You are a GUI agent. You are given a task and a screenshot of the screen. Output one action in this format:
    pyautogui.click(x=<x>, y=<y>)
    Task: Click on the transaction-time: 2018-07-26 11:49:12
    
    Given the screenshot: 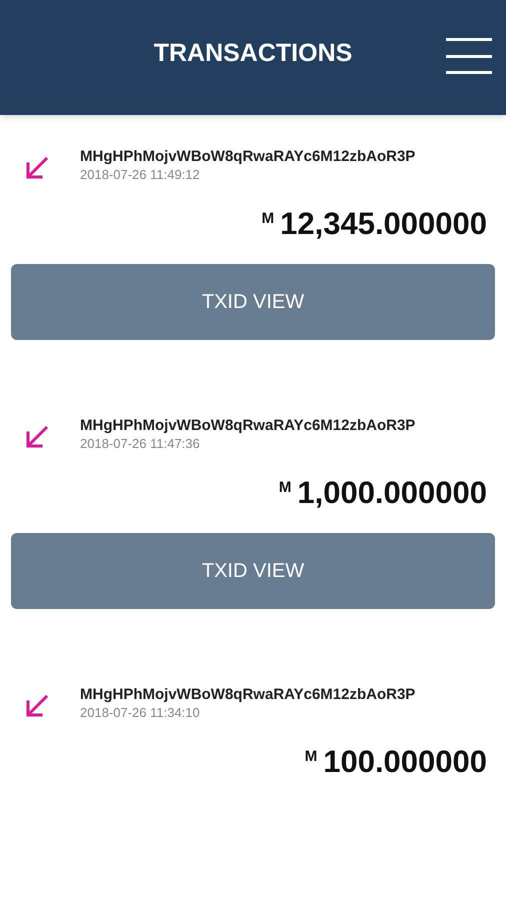 What is the action you would take?
    pyautogui.click(x=140, y=175)
    